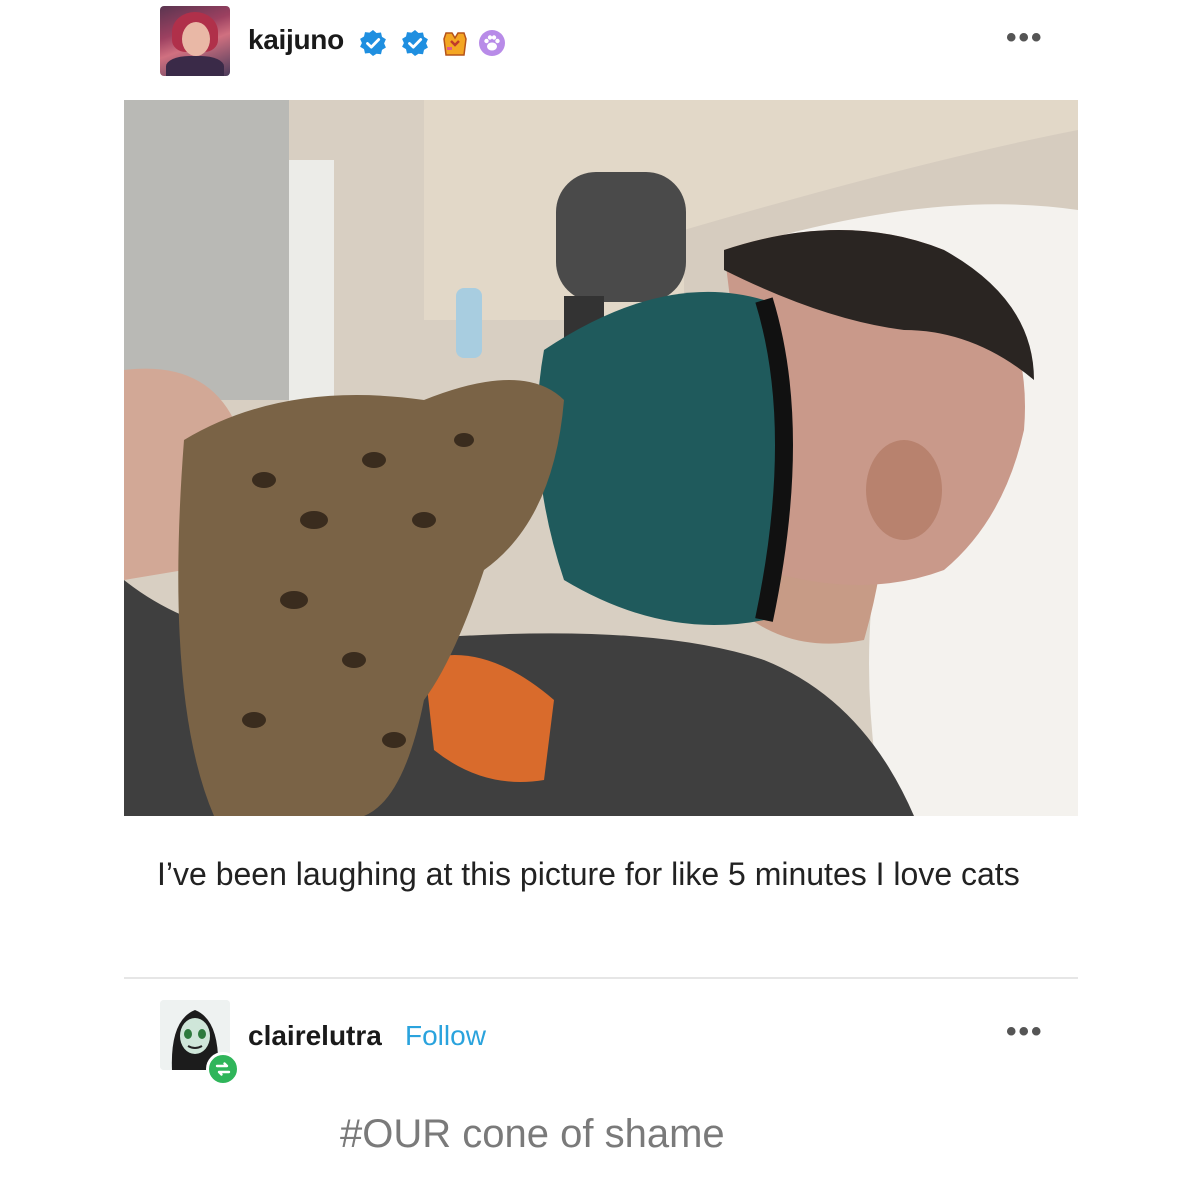  I want to click on reblogger-username: clairelutra, so click(315, 1036).